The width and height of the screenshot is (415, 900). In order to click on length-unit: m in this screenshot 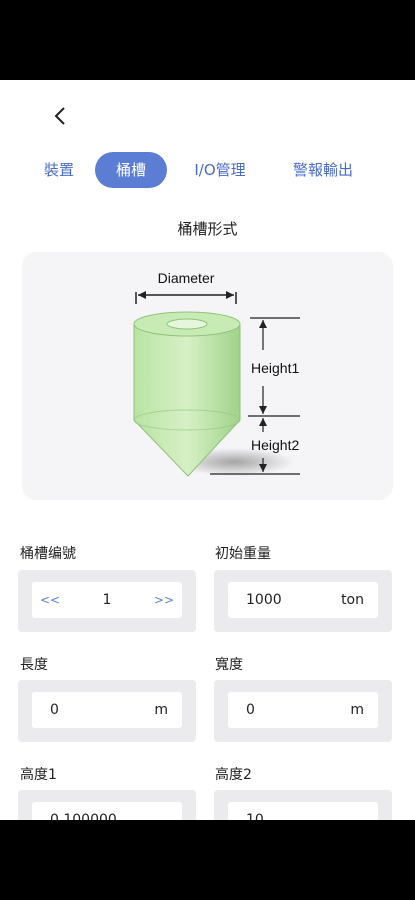, I will do `click(161, 710)`.